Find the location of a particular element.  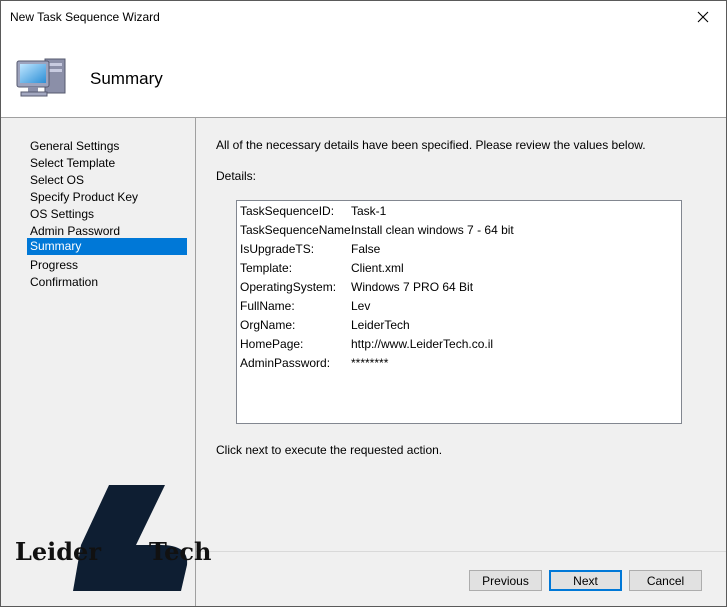

details-label: Details: is located at coordinates (236, 176).